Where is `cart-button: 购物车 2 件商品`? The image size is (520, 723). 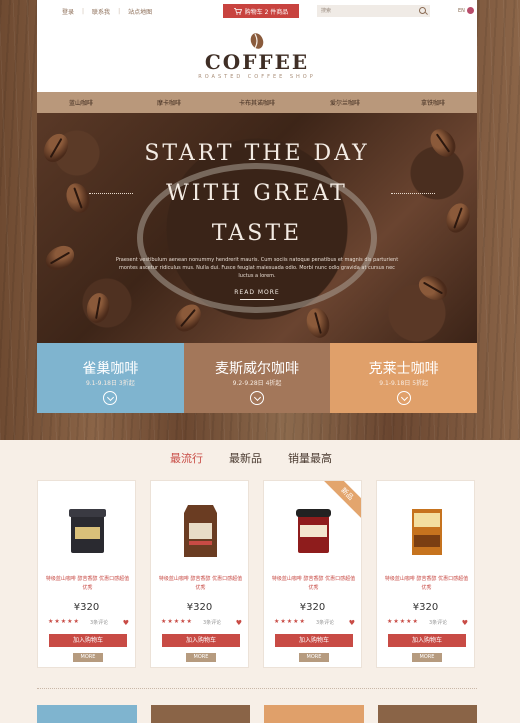 cart-button: 购物车 2 件商品 is located at coordinates (261, 11).